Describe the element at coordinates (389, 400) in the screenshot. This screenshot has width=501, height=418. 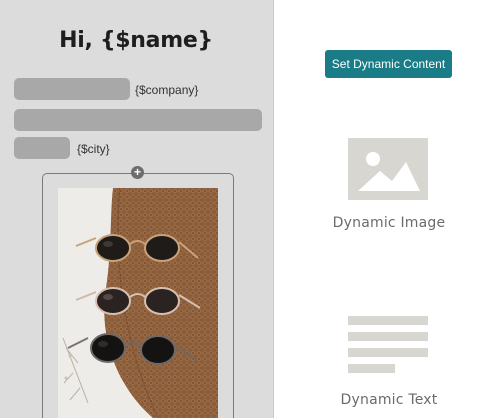
I see `dynamic-text-label: Dynamic Text` at that location.